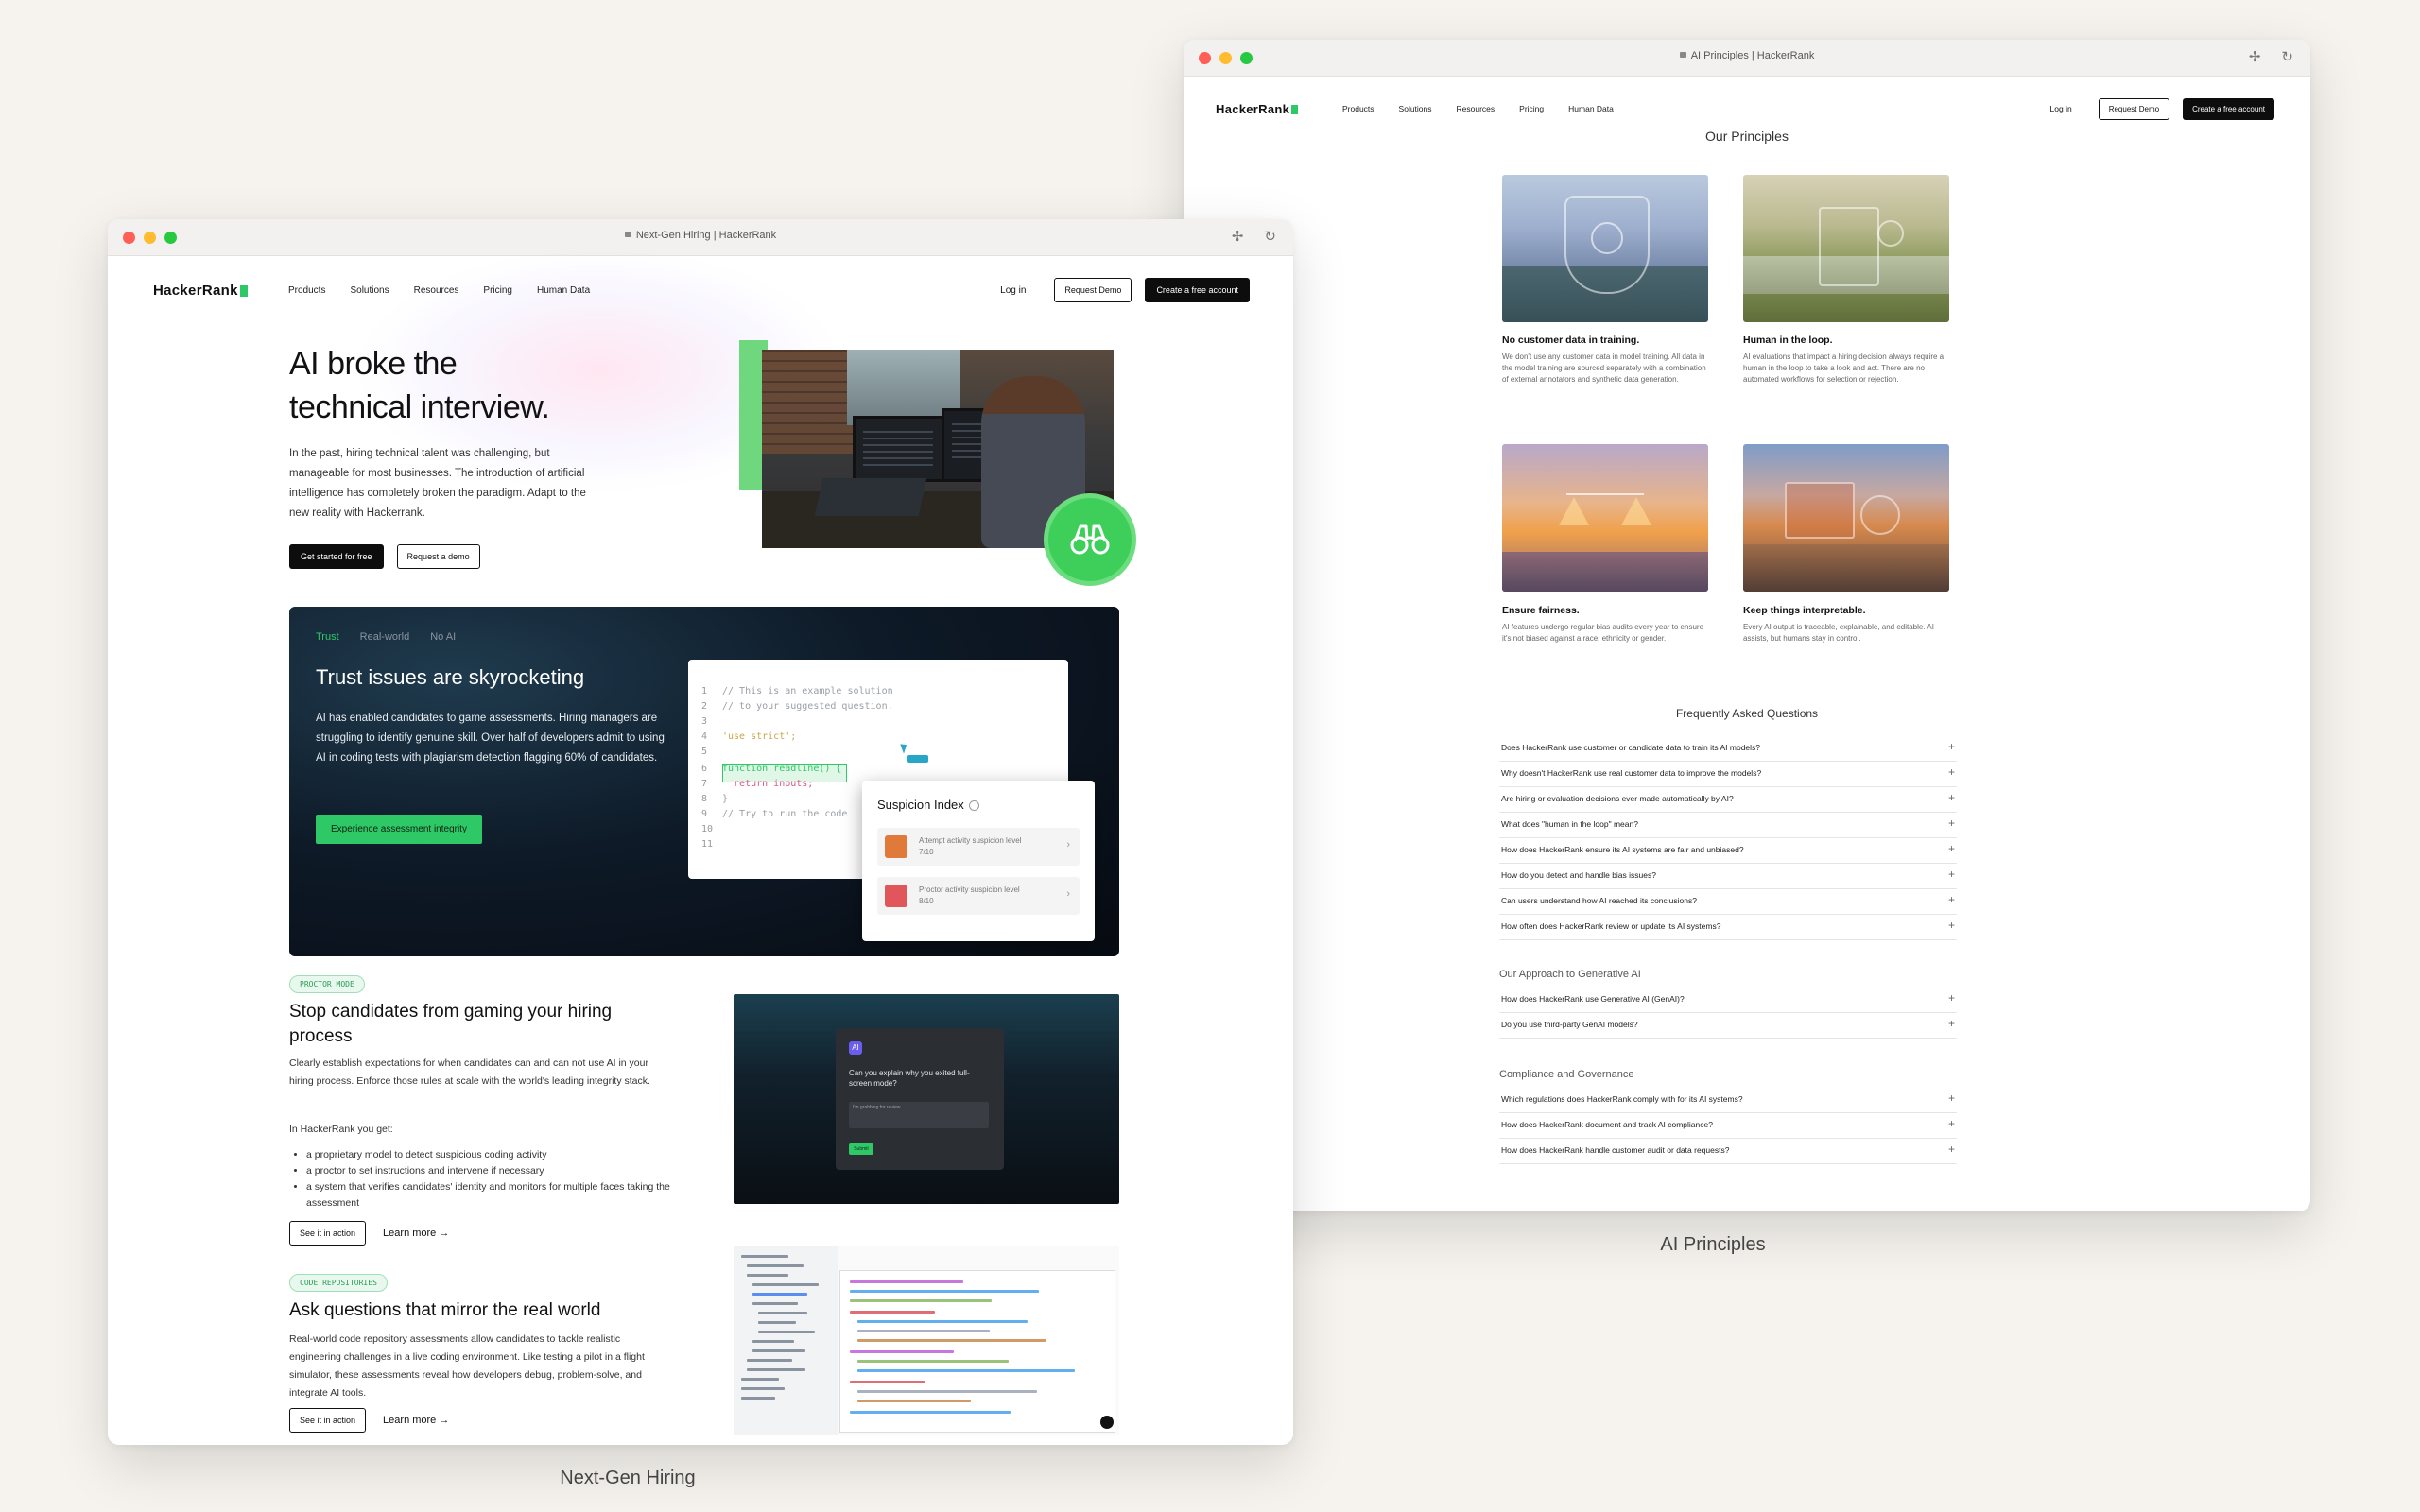  What do you see at coordinates (749, 736) in the screenshot?
I see `code-line: 4'use strict';` at bounding box center [749, 736].